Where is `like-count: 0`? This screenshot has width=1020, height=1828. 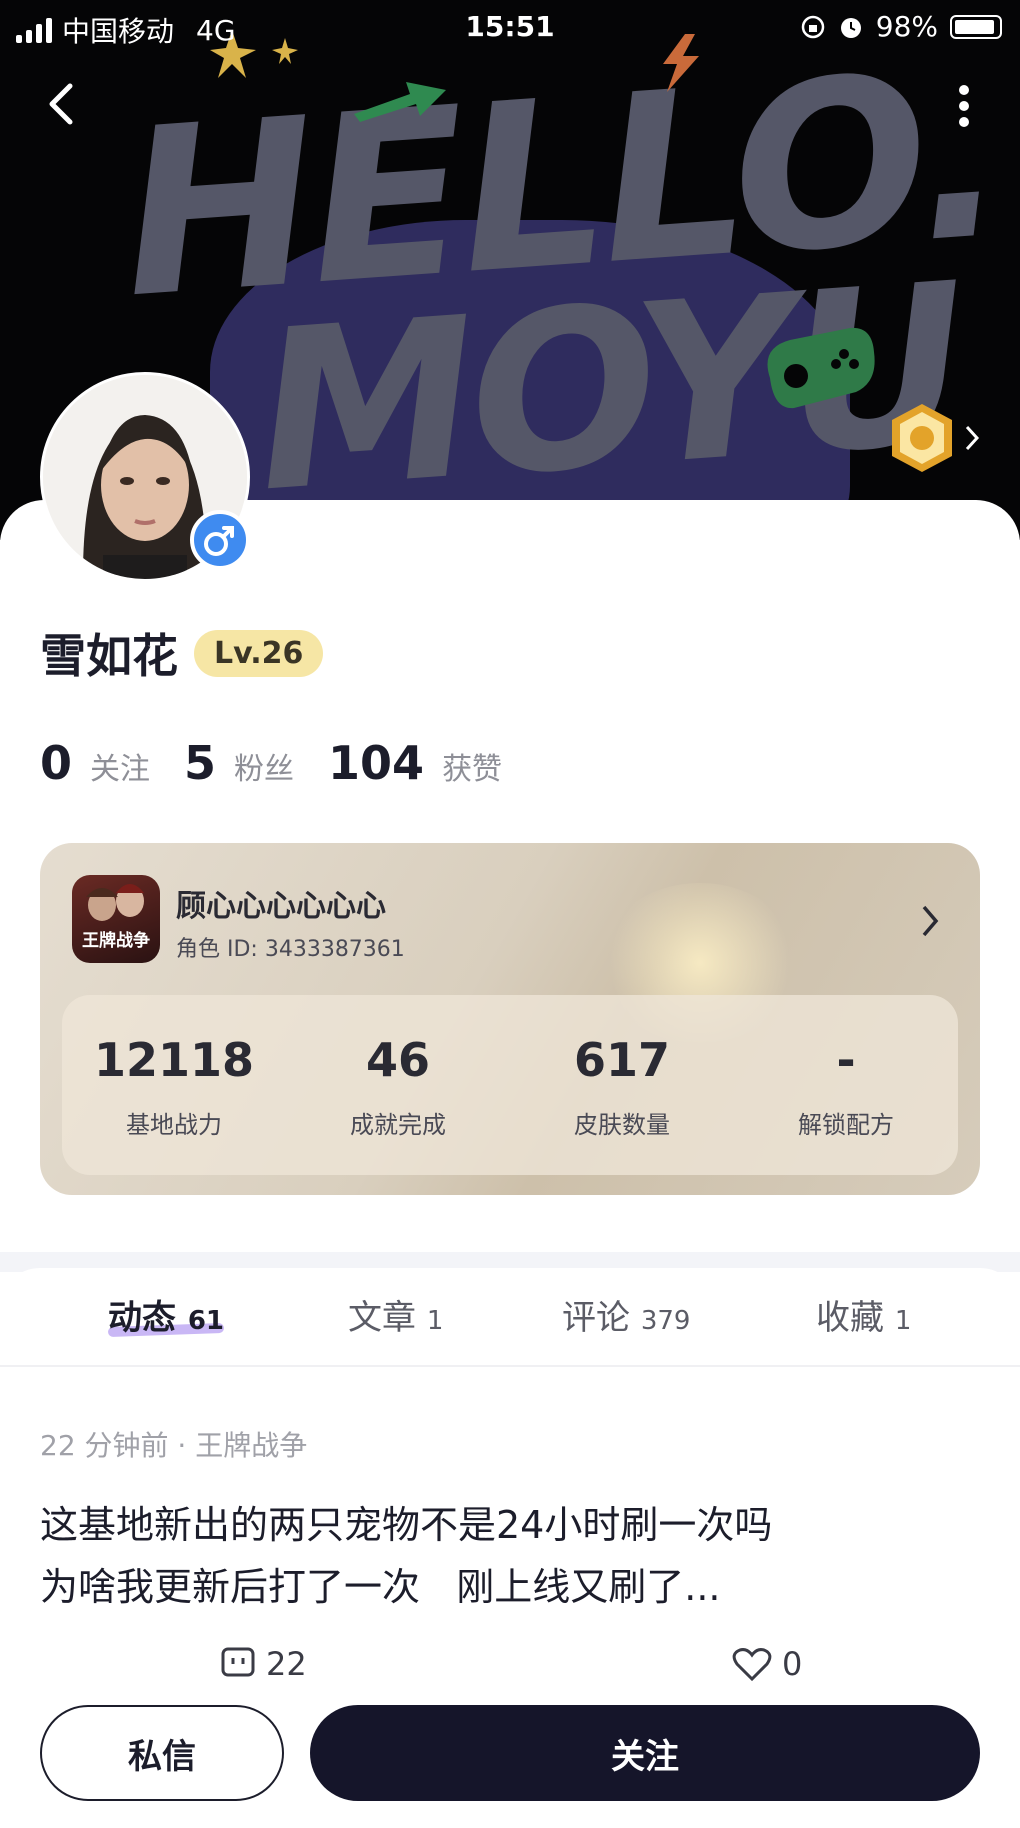 like-count: 0 is located at coordinates (792, 1664).